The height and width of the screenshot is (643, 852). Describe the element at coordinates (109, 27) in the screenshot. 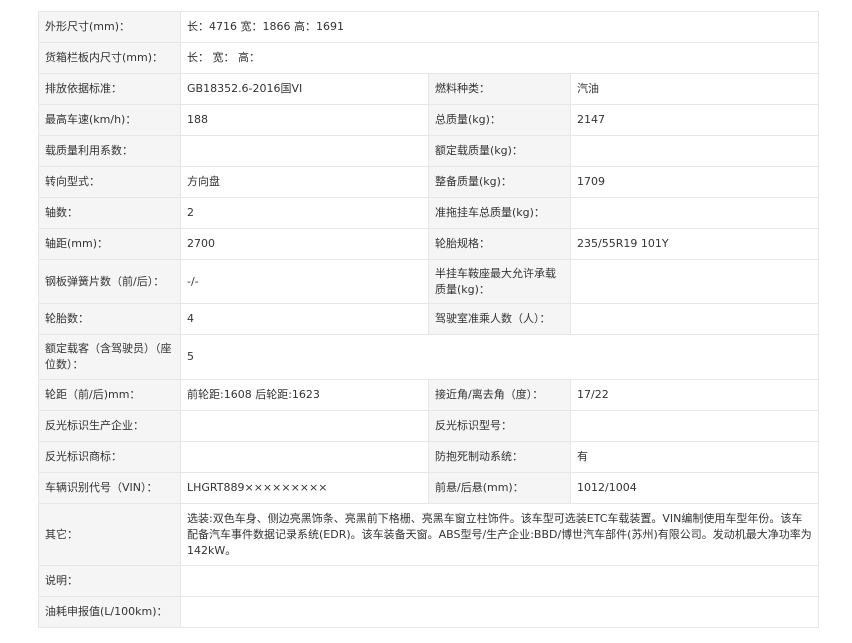

I see `spec-label: 外形尺寸(mm)：` at that location.